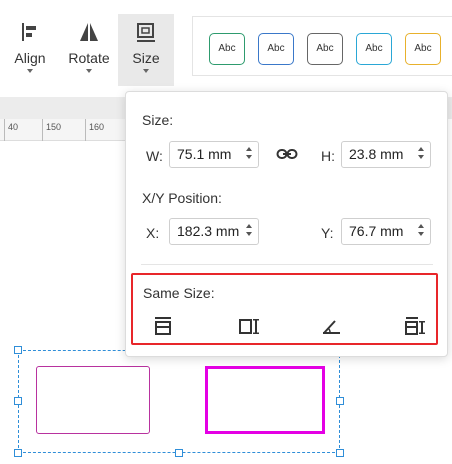  I want to click on ruler-tick: 160, so click(94, 130).